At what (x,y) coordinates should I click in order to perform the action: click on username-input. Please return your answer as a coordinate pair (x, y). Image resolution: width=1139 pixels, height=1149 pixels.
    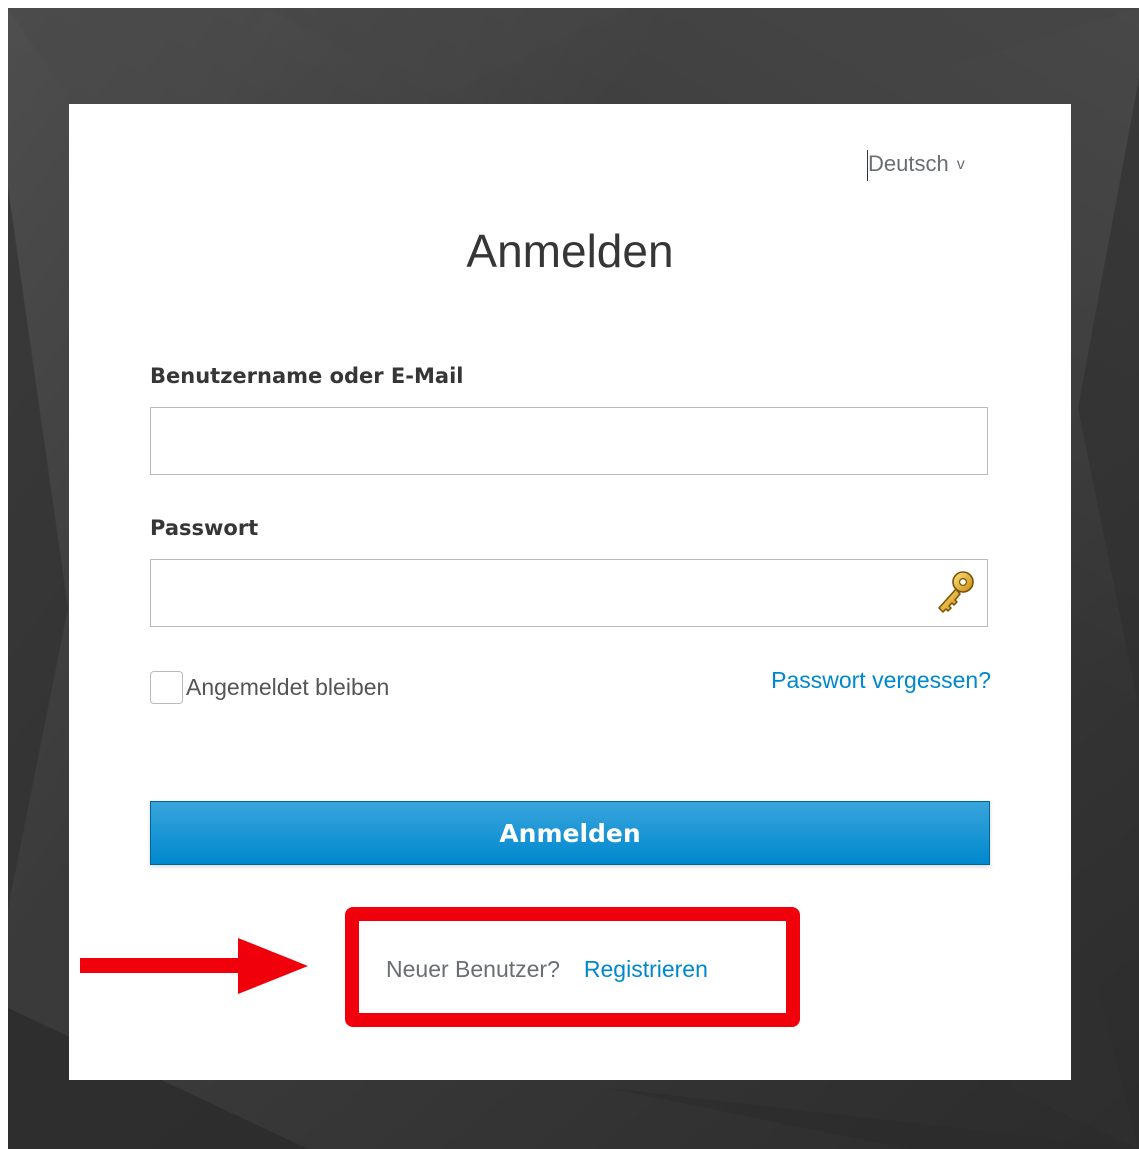
    Looking at the image, I should click on (569, 441).